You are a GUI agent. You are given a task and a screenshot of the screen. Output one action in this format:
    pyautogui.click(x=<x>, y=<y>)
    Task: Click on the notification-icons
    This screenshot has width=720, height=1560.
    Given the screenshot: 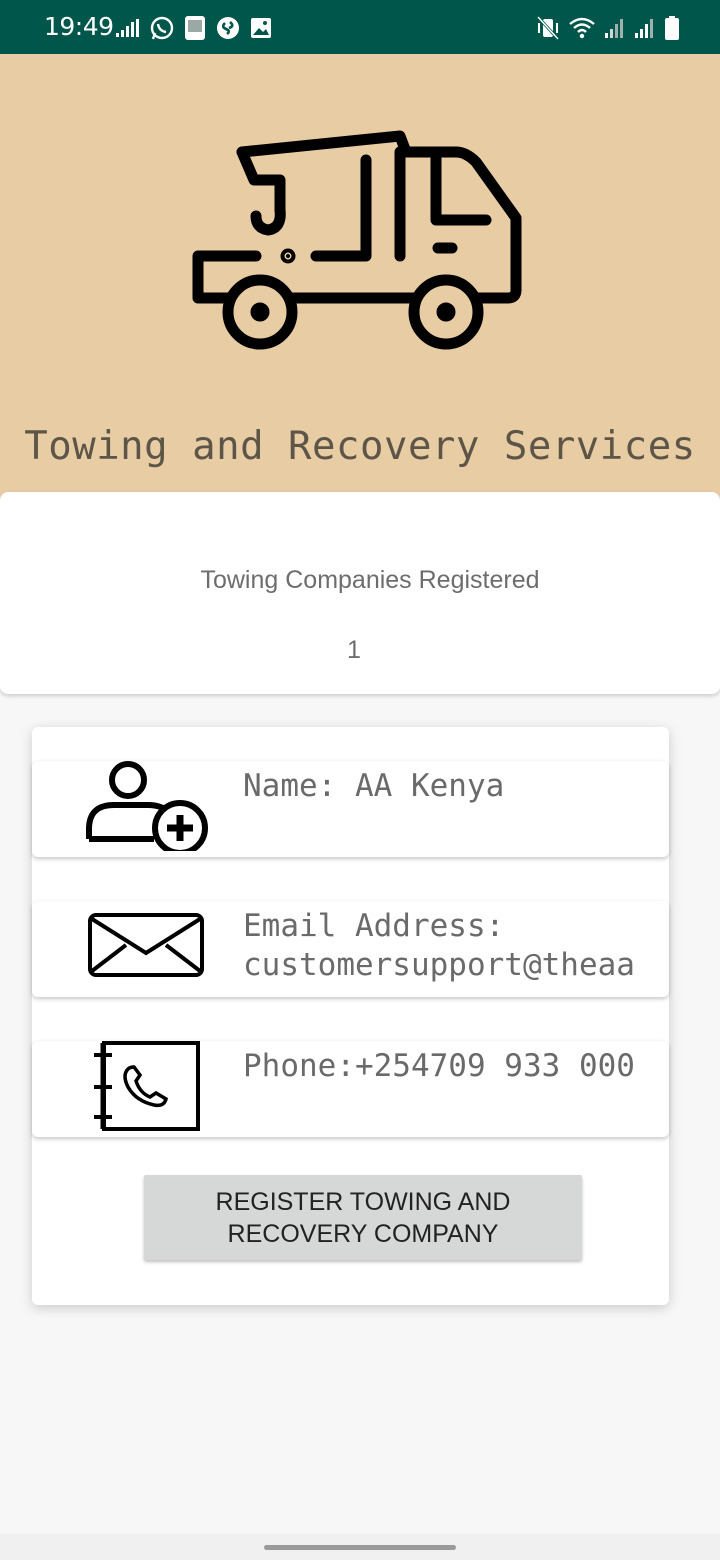 What is the action you would take?
    pyautogui.click(x=194, y=28)
    